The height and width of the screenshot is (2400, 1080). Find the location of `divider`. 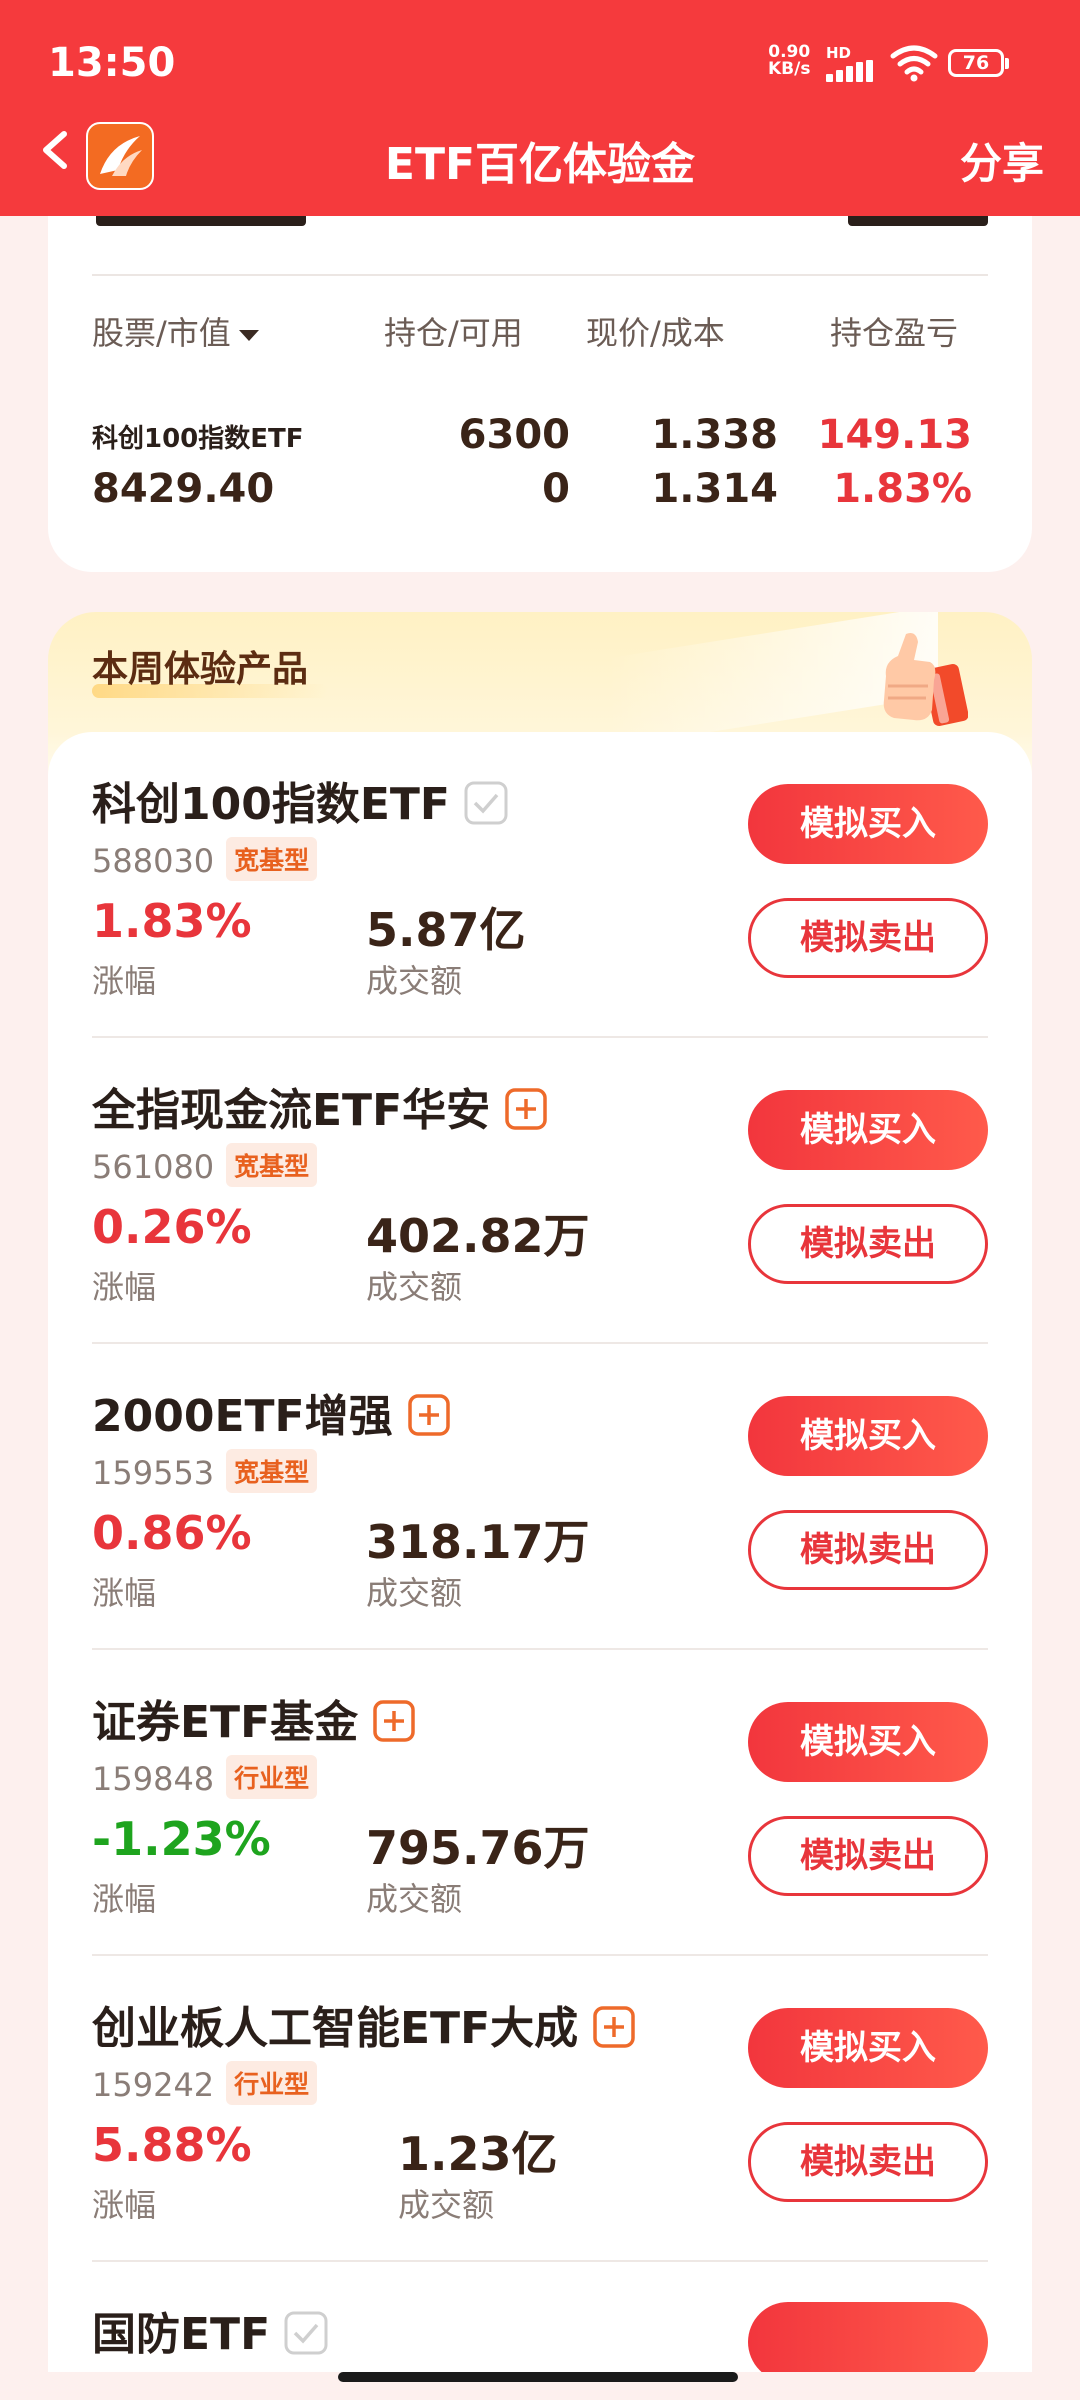

divider is located at coordinates (540, 275).